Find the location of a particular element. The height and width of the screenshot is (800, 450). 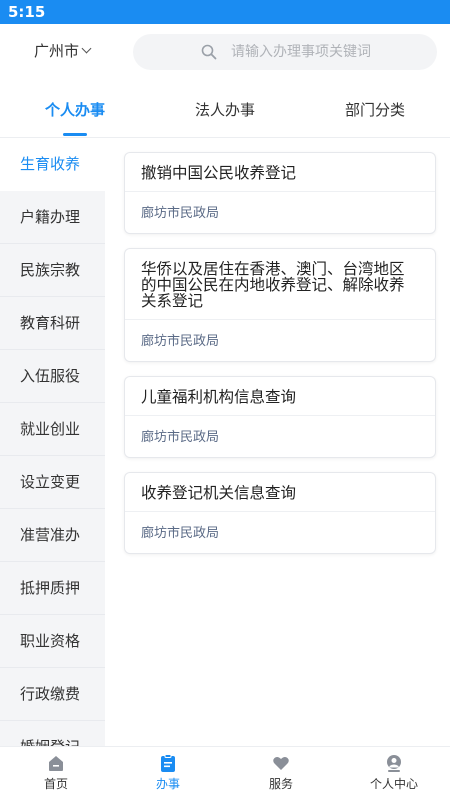

user-icon is located at coordinates (394, 763).